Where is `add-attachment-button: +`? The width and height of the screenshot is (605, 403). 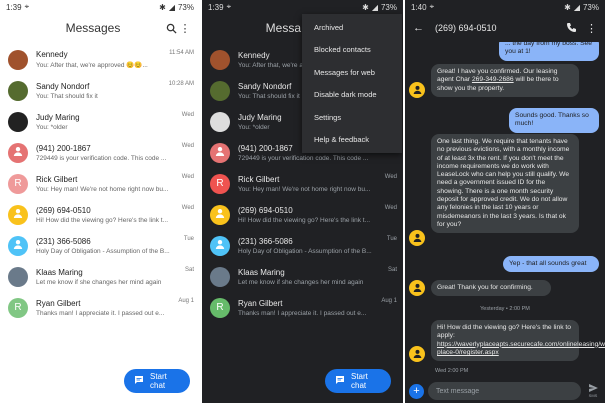
add-attachment-button: + is located at coordinates (416, 391).